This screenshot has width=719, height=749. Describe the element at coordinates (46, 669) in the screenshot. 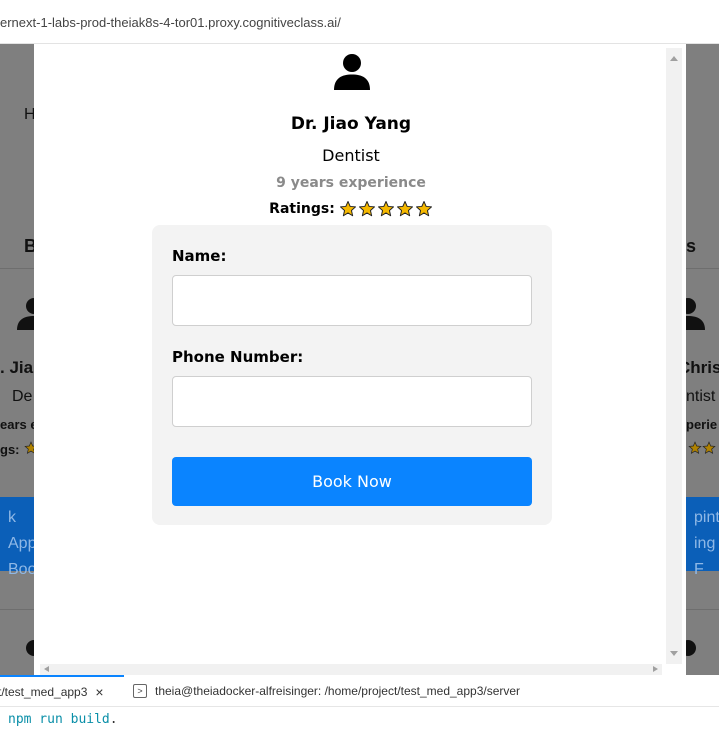

I see `scroll-left-icon` at that location.